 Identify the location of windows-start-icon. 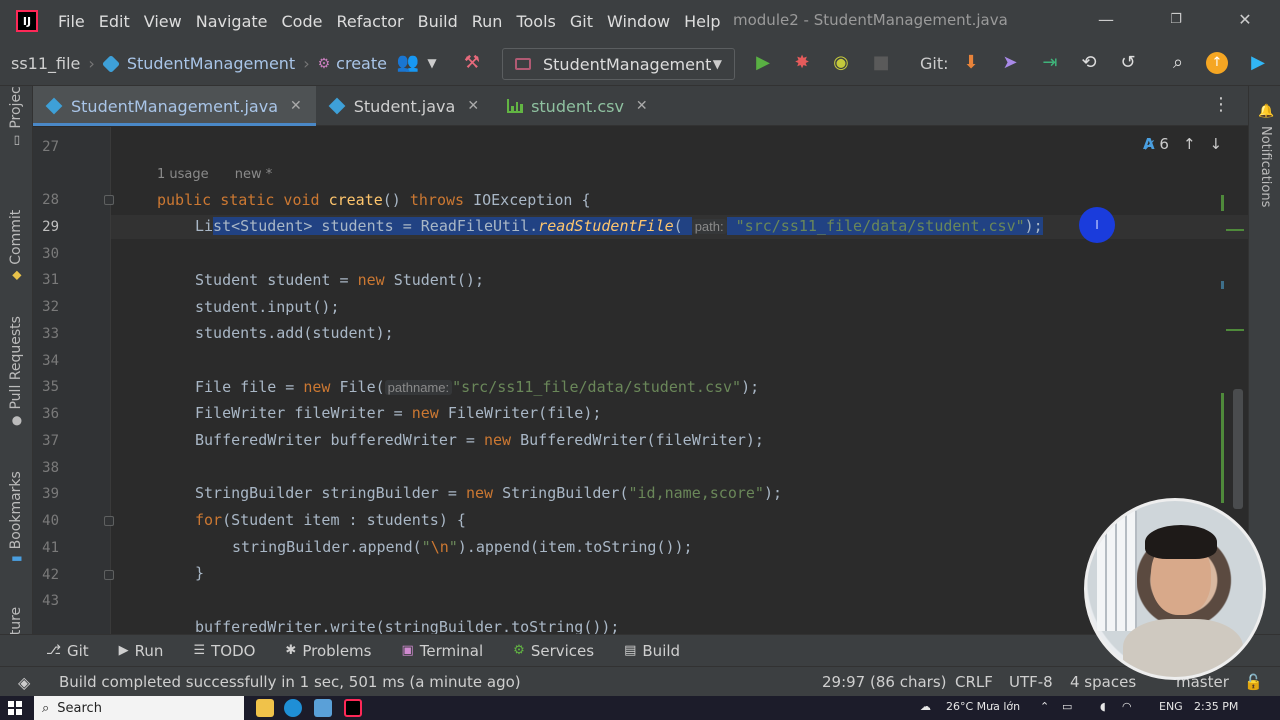
(15, 708).